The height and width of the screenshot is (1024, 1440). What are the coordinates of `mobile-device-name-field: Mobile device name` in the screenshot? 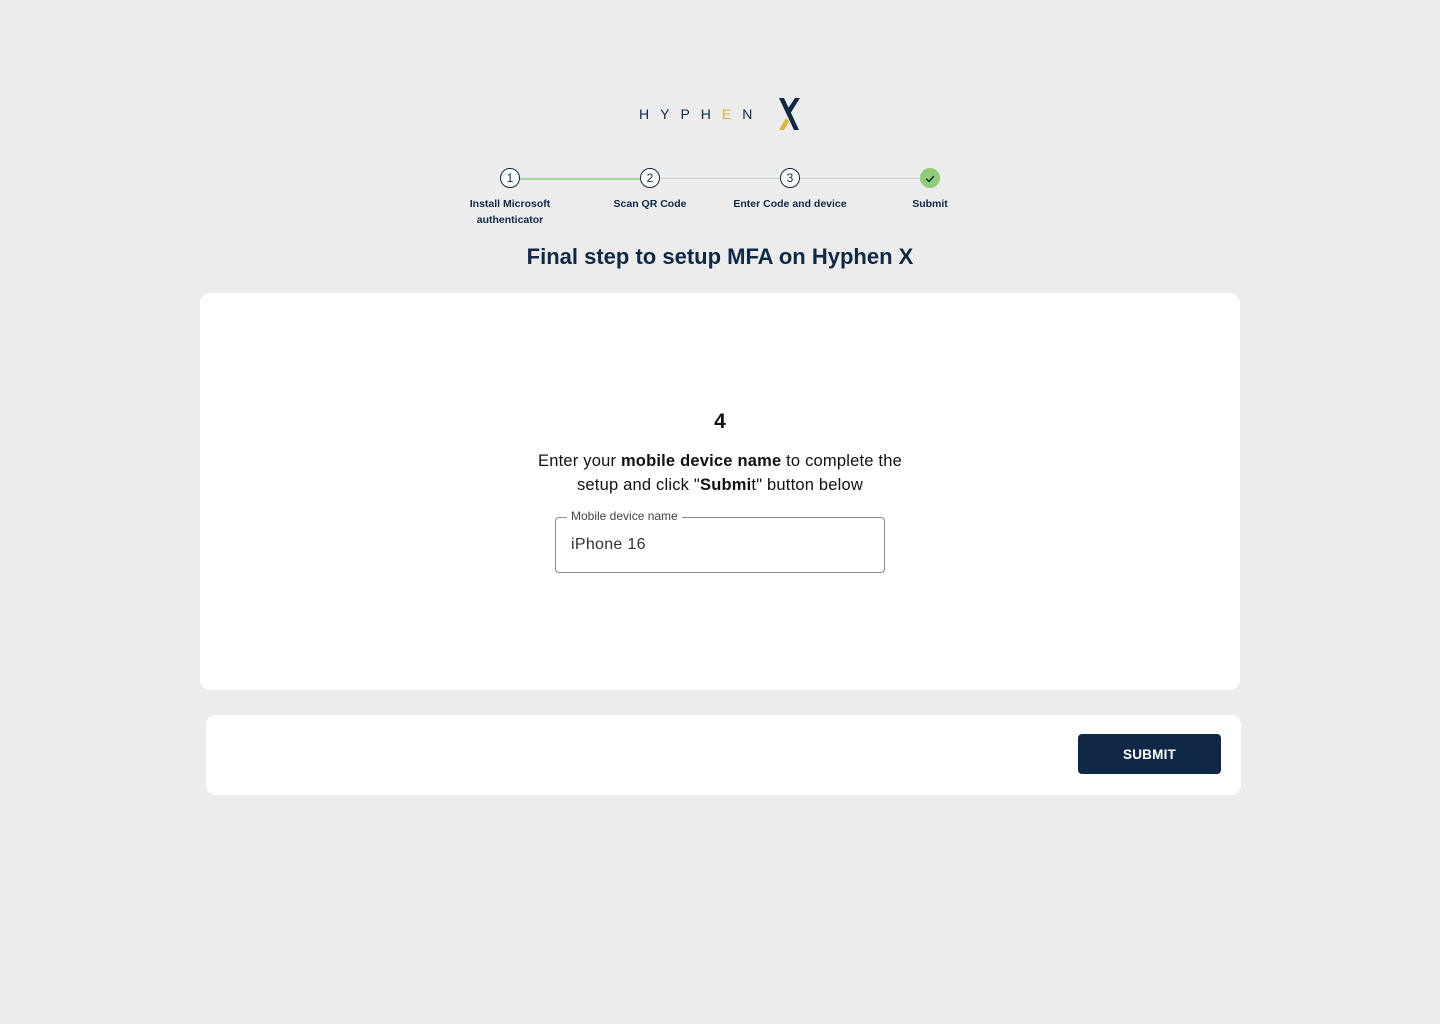 It's located at (720, 541).